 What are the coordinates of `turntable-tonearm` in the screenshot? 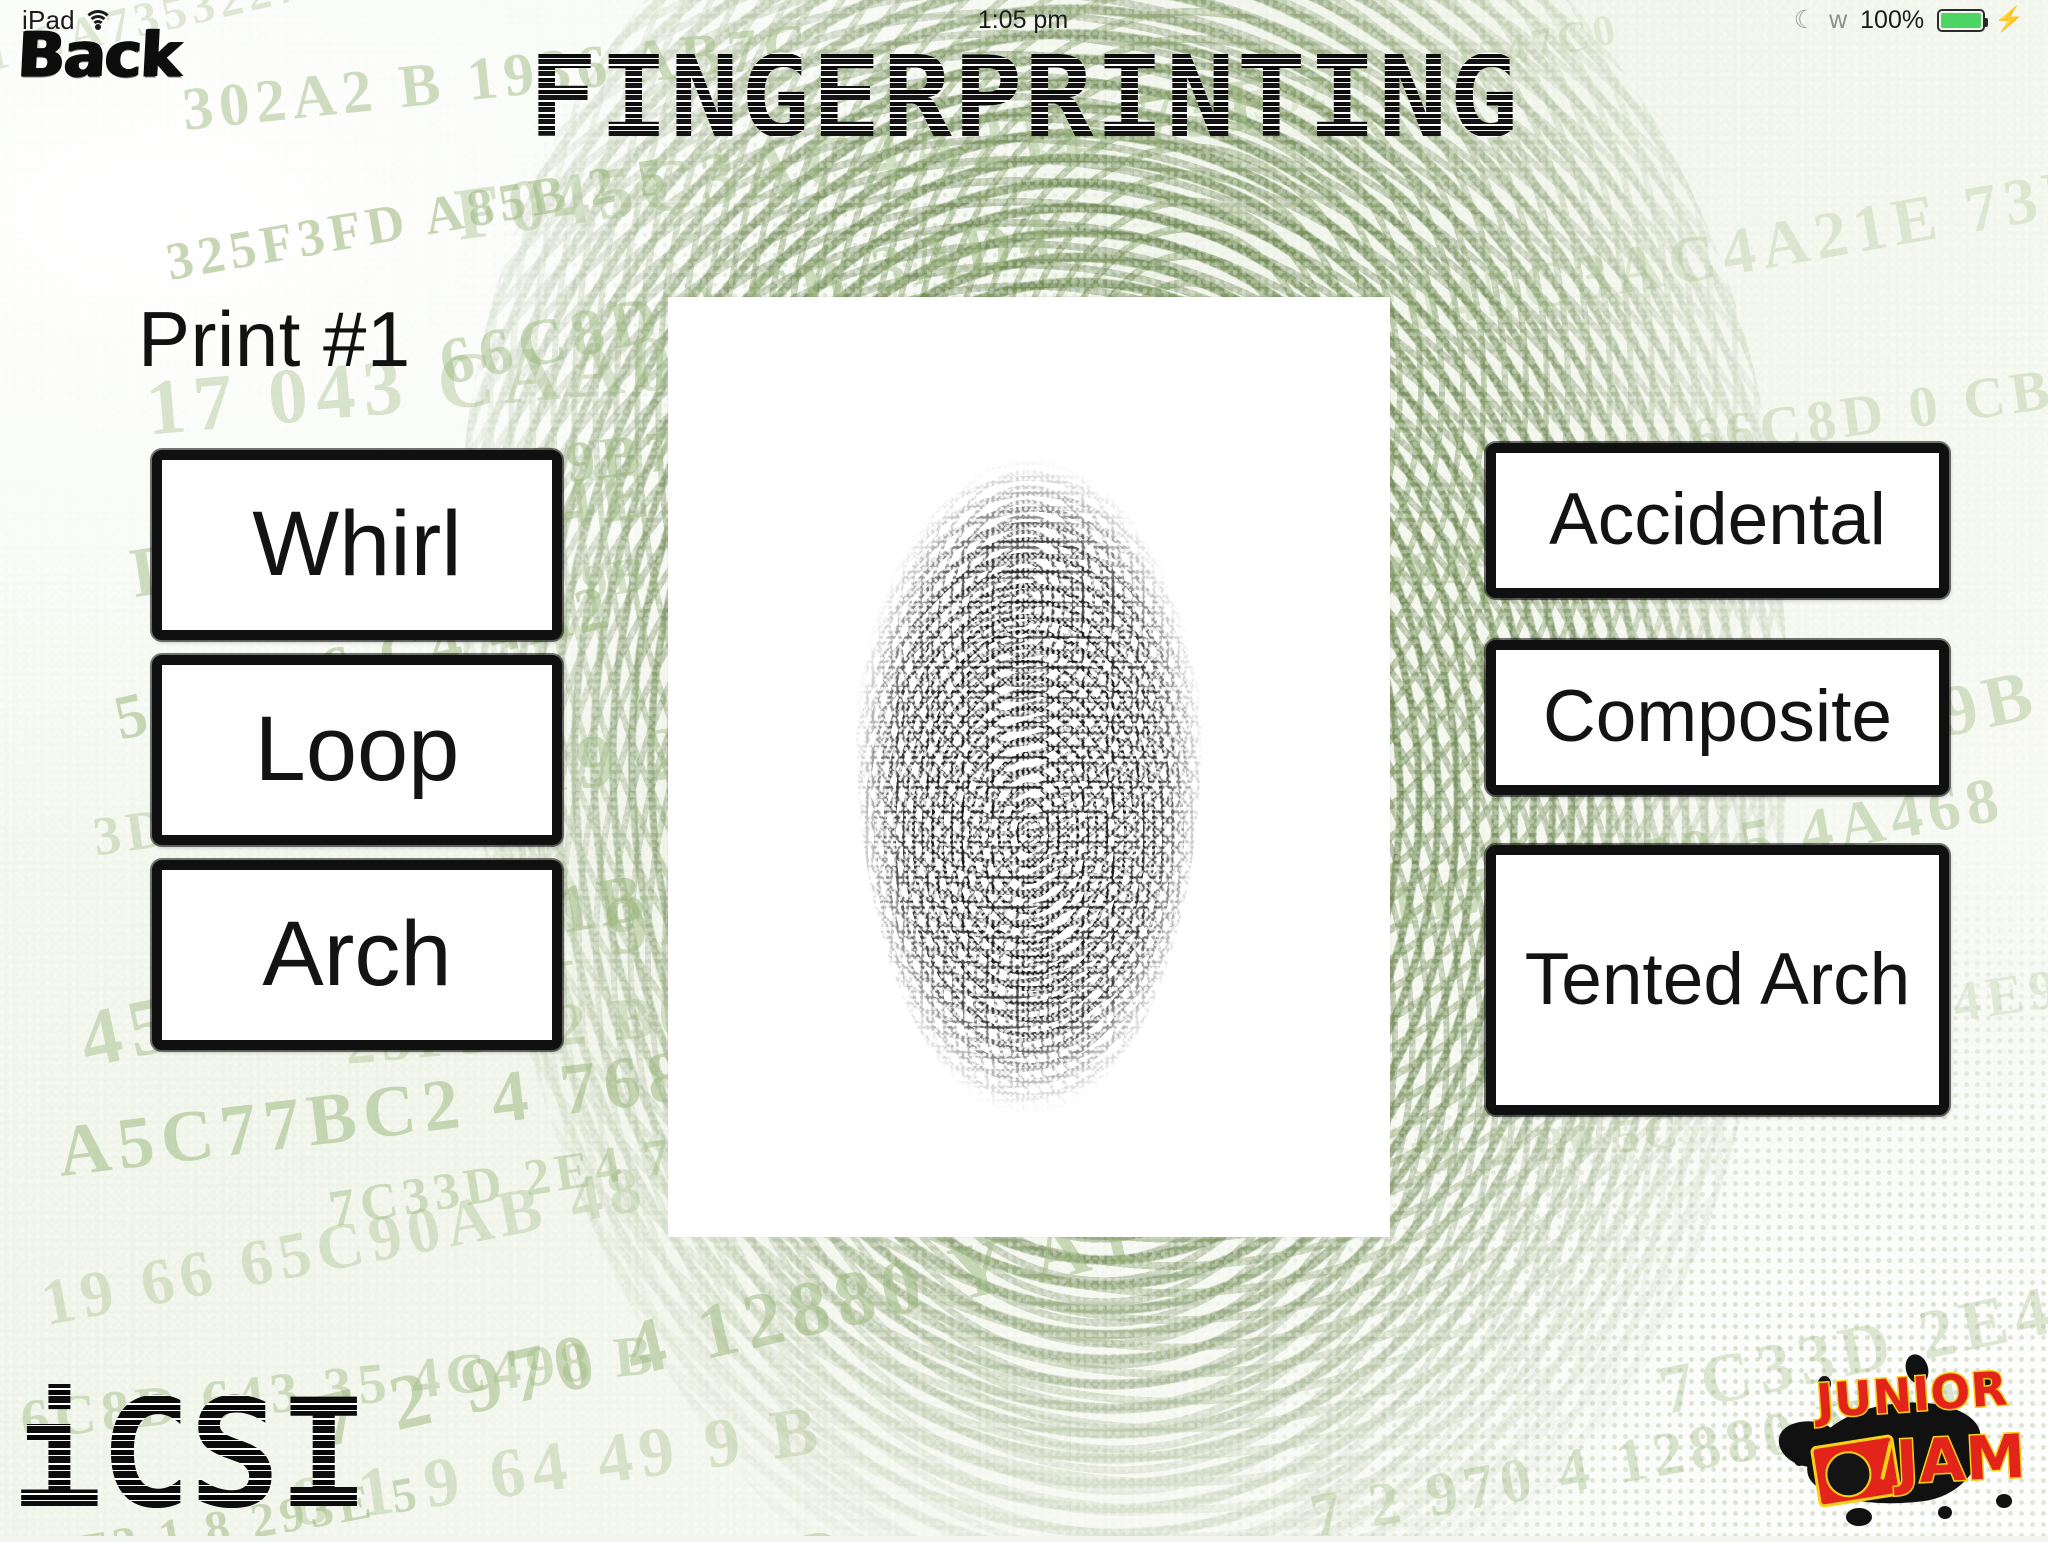 It's located at (1887, 1460).